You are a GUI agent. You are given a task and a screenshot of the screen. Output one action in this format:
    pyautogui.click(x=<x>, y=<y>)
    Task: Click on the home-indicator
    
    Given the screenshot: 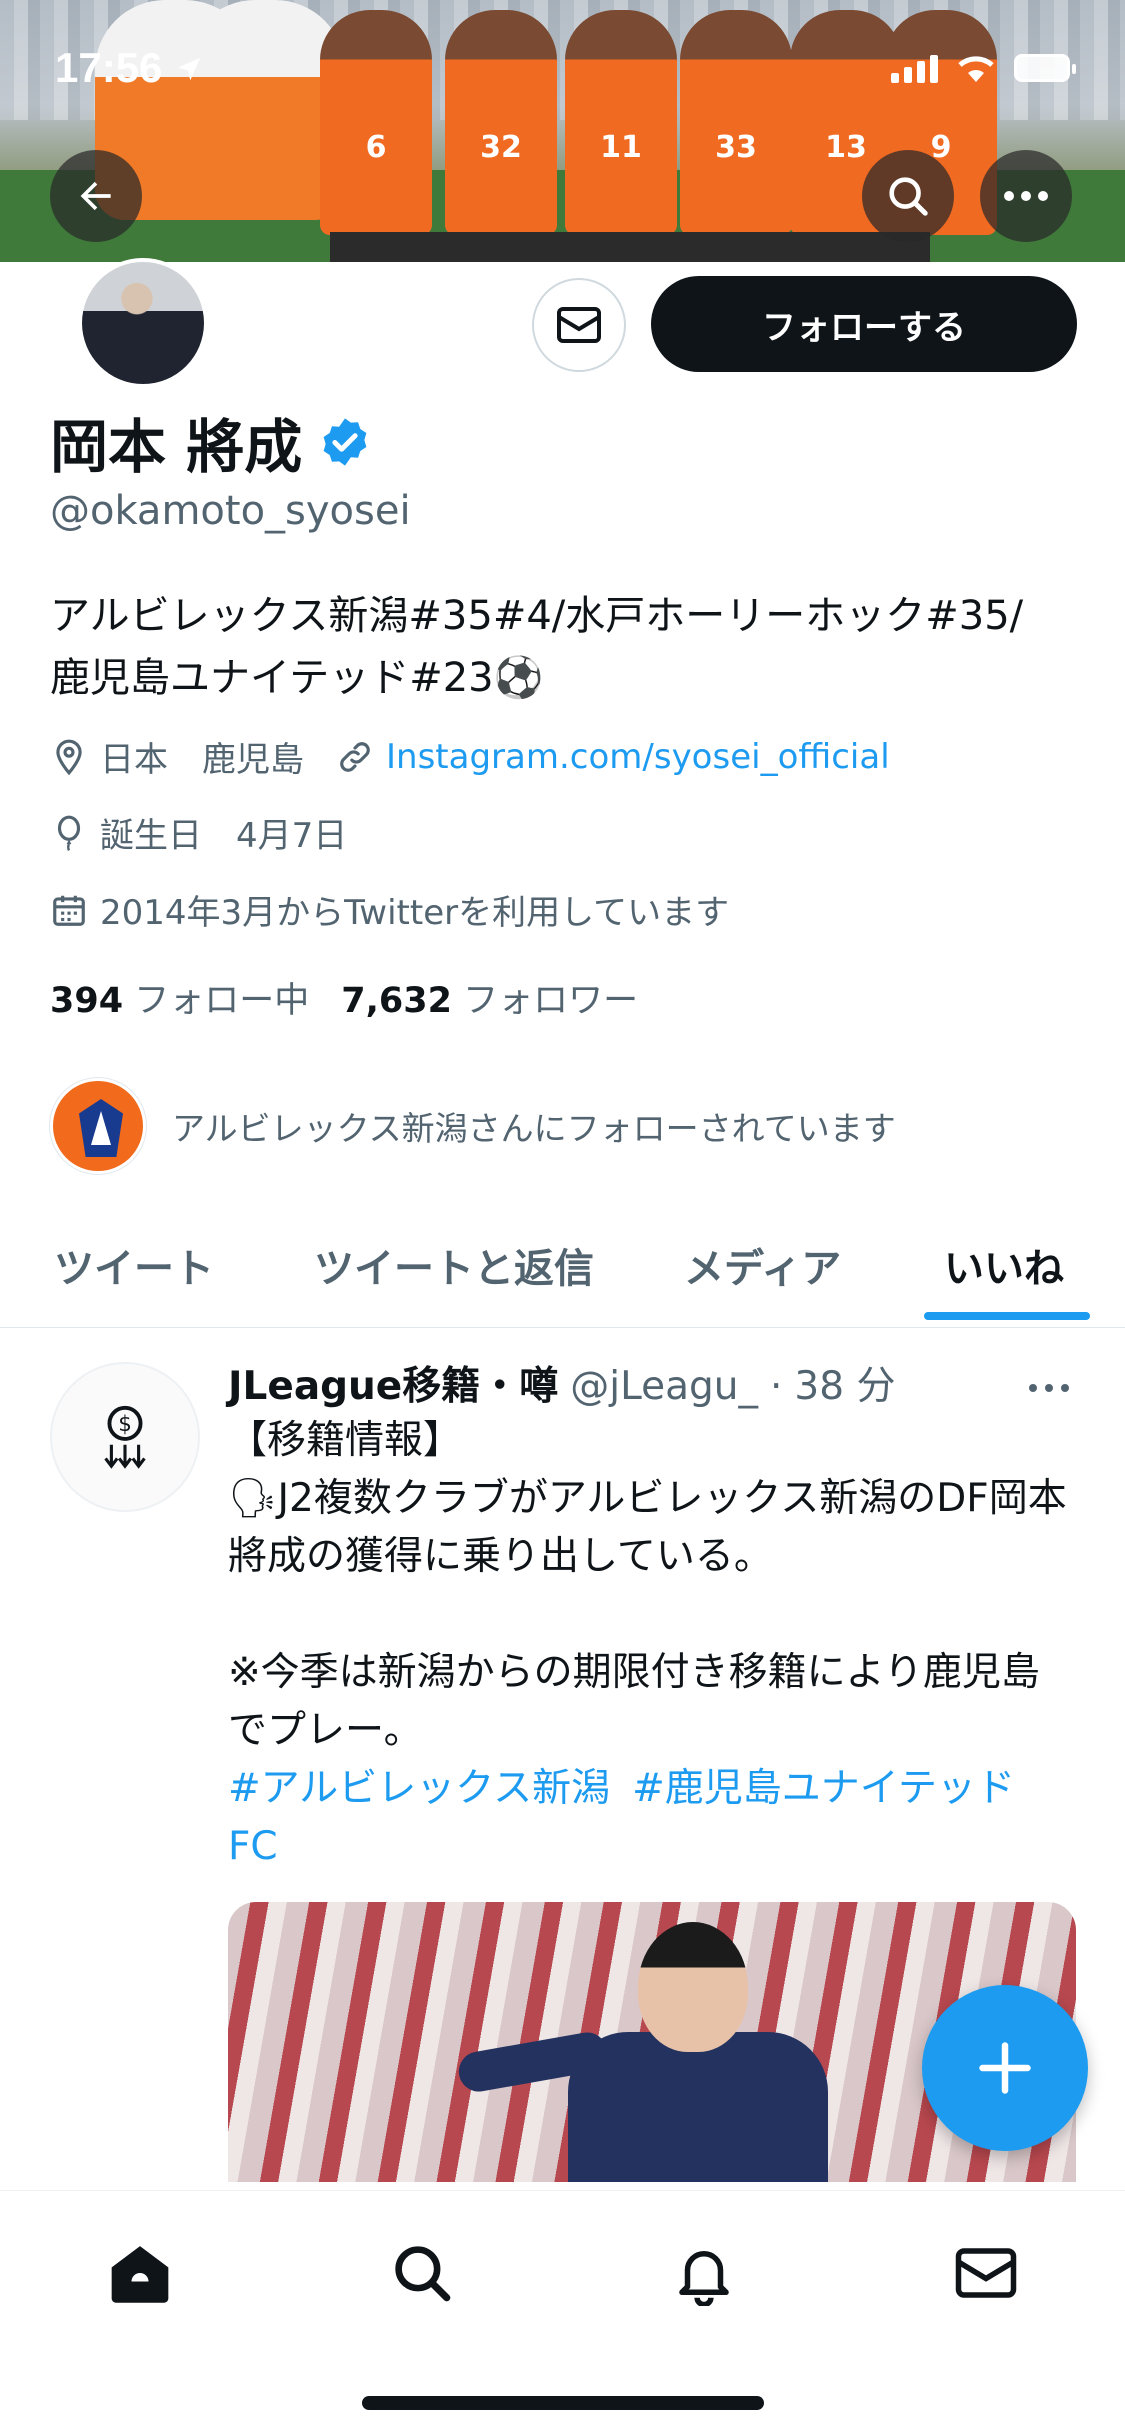 What is the action you would take?
    pyautogui.click(x=563, y=2403)
    